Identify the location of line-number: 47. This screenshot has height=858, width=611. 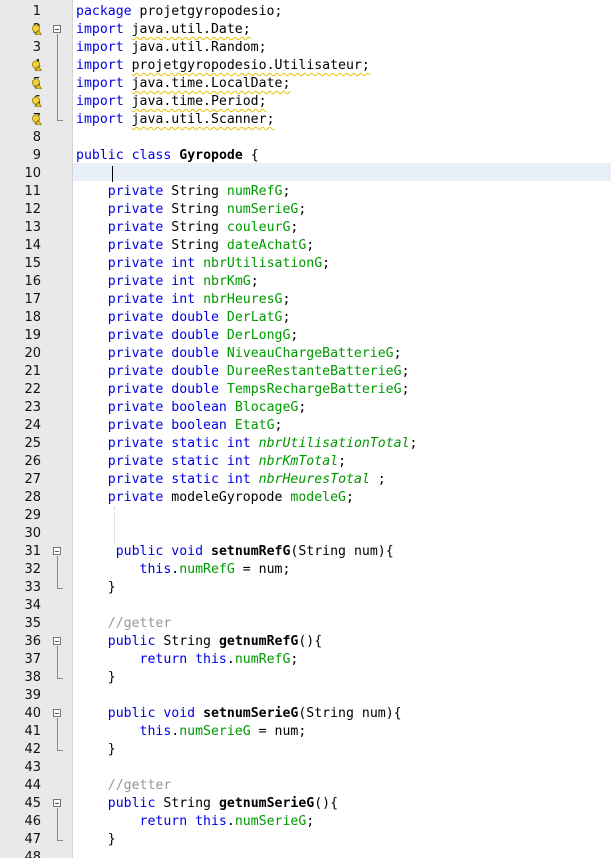
(20, 840).